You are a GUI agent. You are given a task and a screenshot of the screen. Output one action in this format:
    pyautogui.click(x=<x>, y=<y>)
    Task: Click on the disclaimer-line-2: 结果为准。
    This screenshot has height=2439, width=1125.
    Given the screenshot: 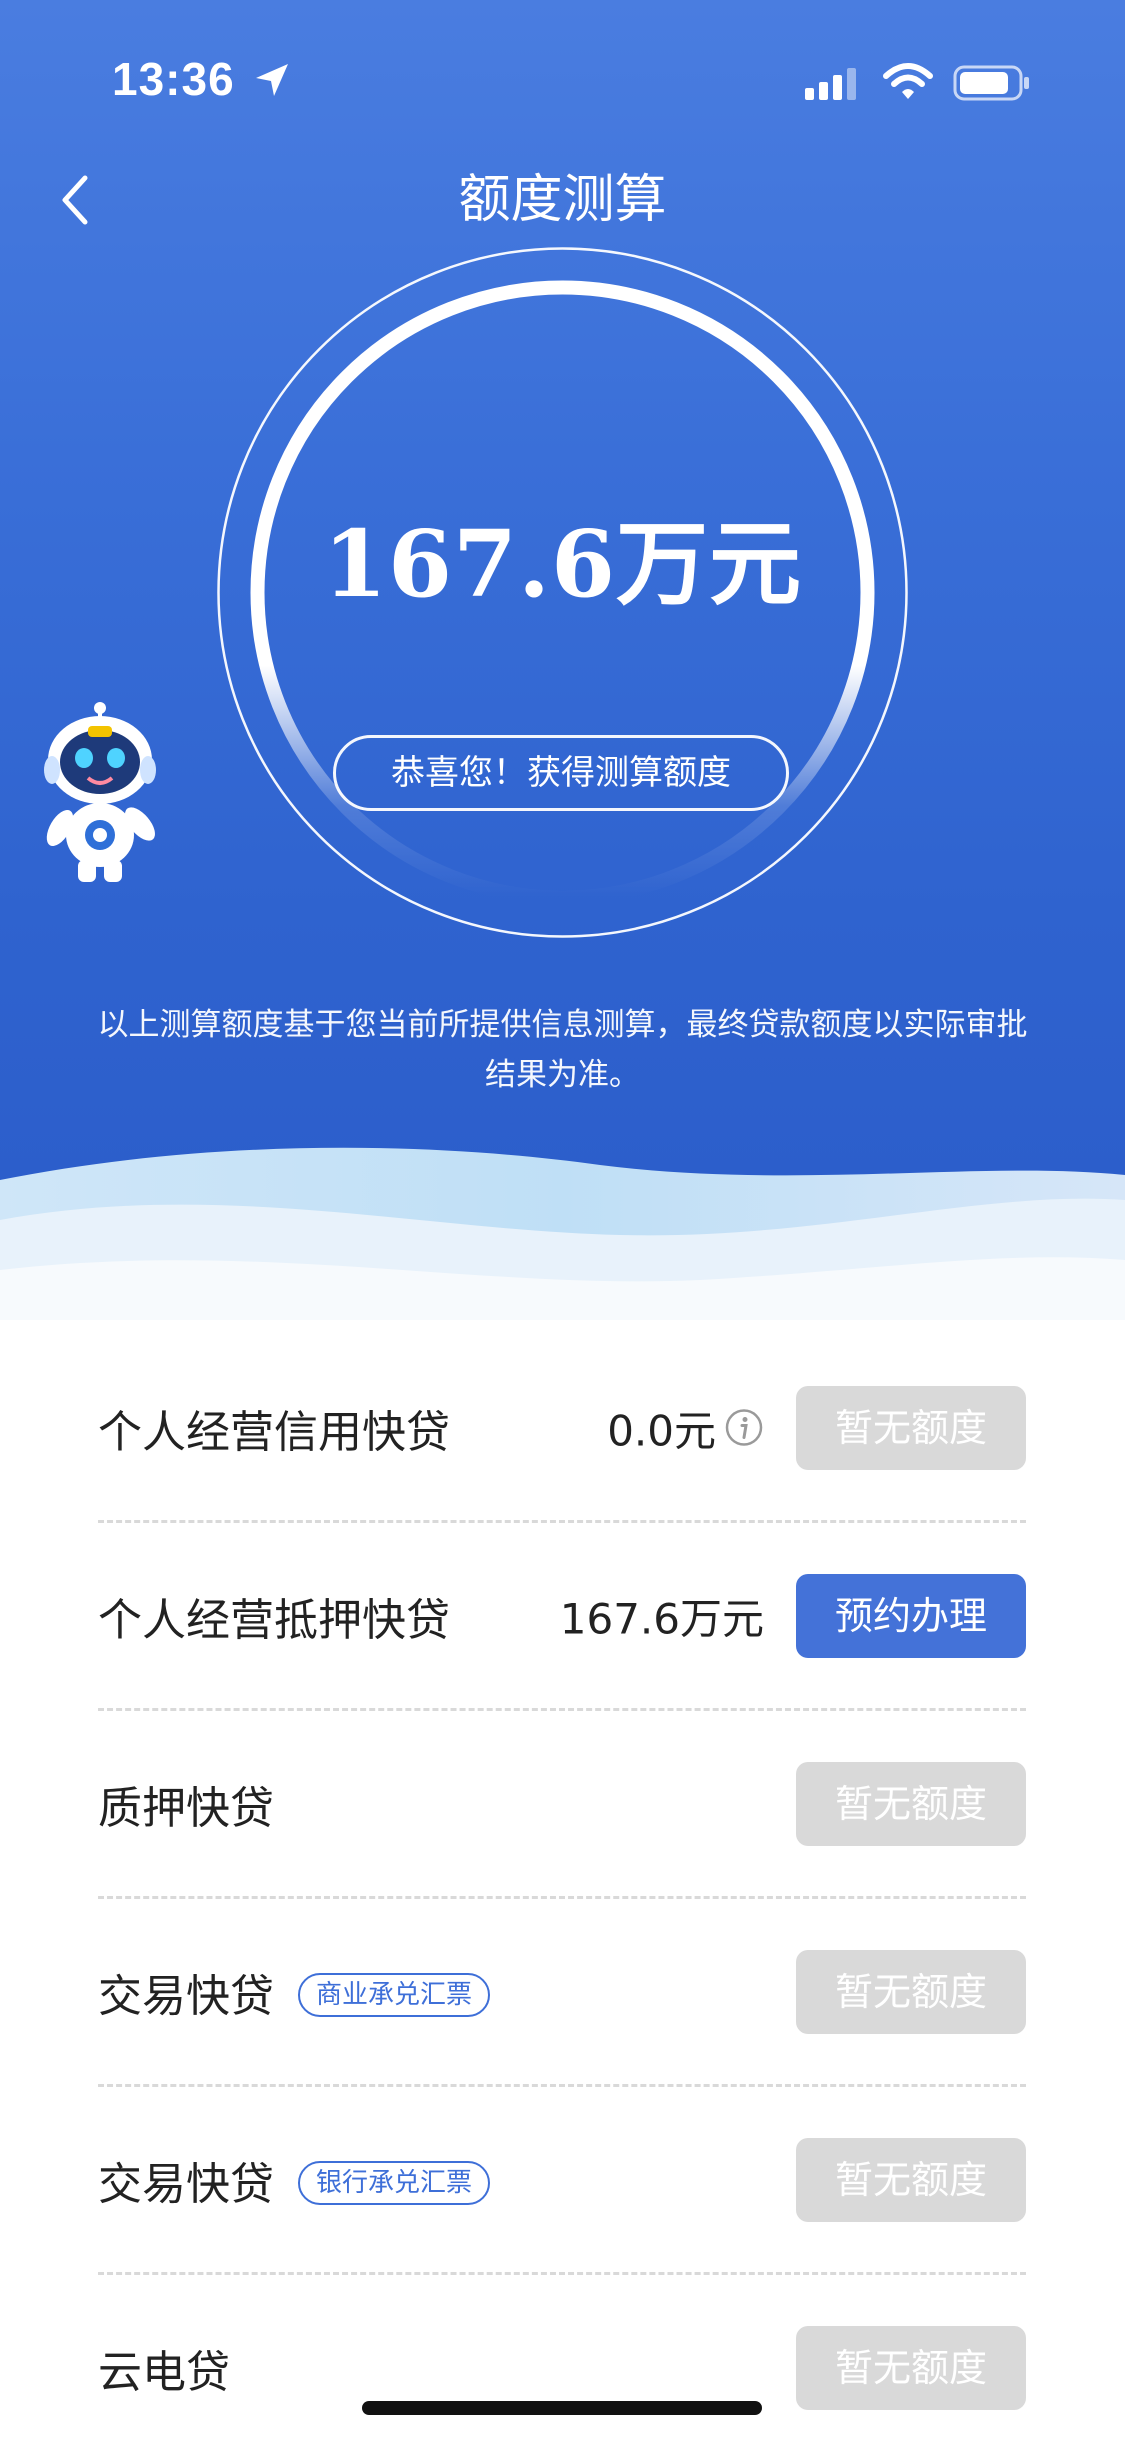 What is the action you would take?
    pyautogui.click(x=562, y=1075)
    